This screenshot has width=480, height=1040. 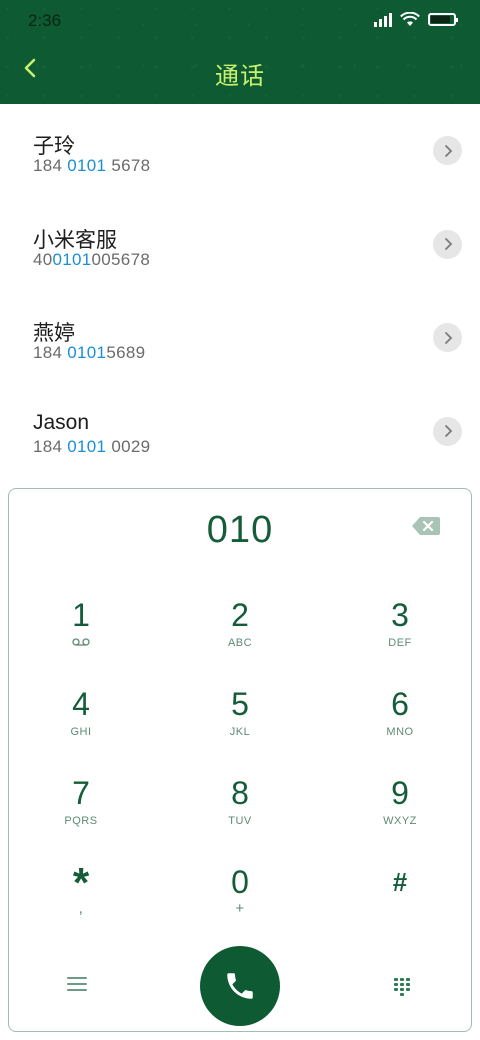 I want to click on key-letters: MNO, so click(x=400, y=732).